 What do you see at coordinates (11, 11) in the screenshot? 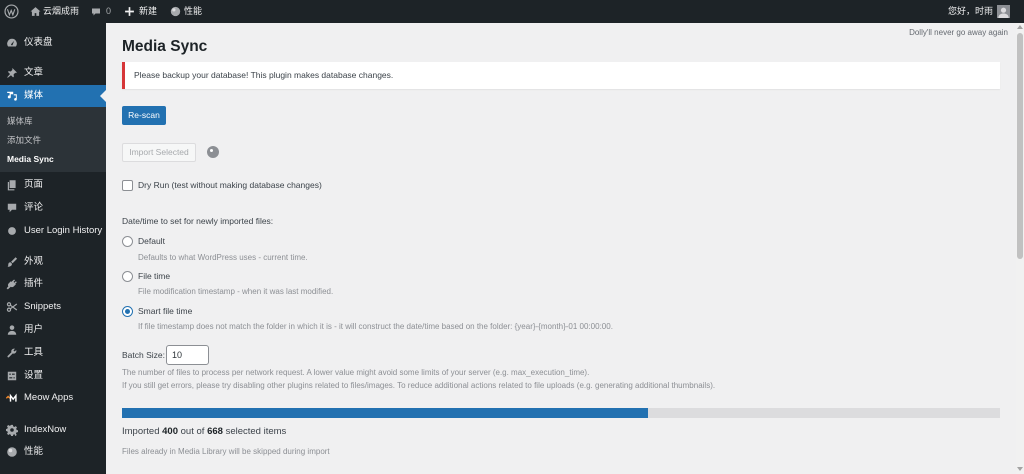
I see `wordpress-logo-icon` at bounding box center [11, 11].